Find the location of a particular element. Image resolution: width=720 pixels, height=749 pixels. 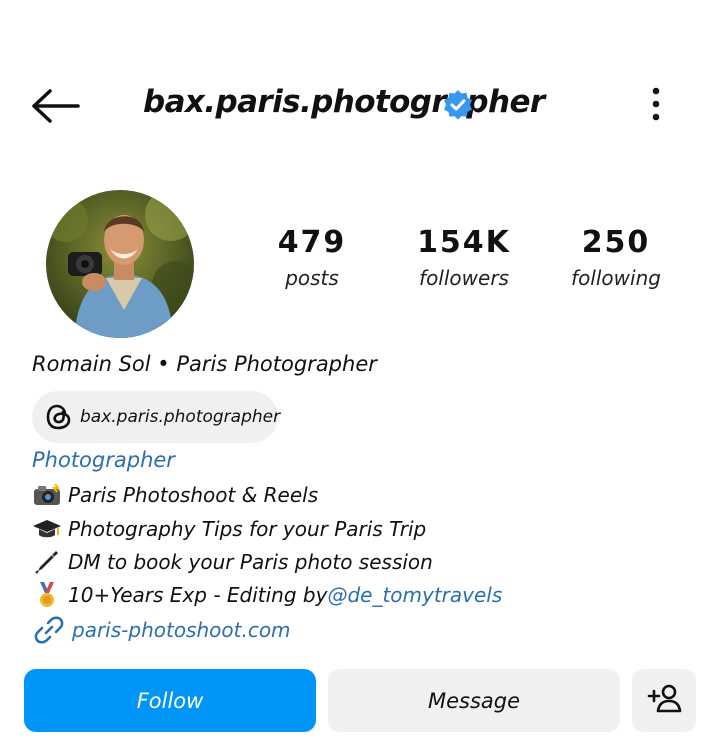

medal-emoji is located at coordinates (47, 595).